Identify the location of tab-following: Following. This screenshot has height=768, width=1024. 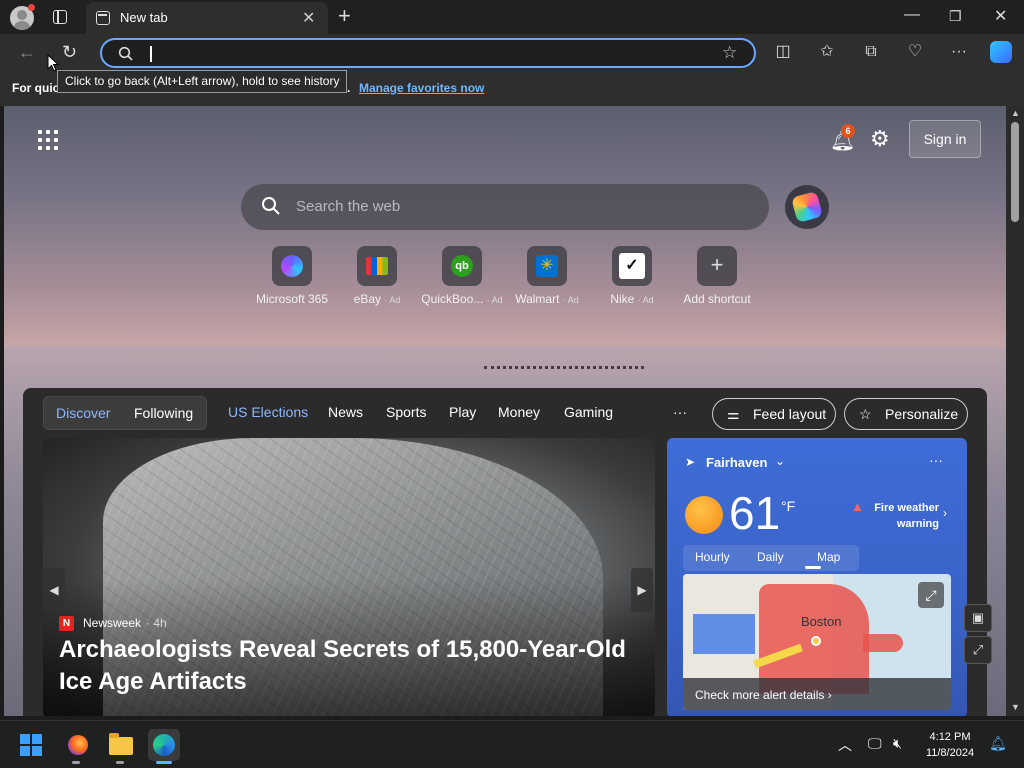
(163, 413).